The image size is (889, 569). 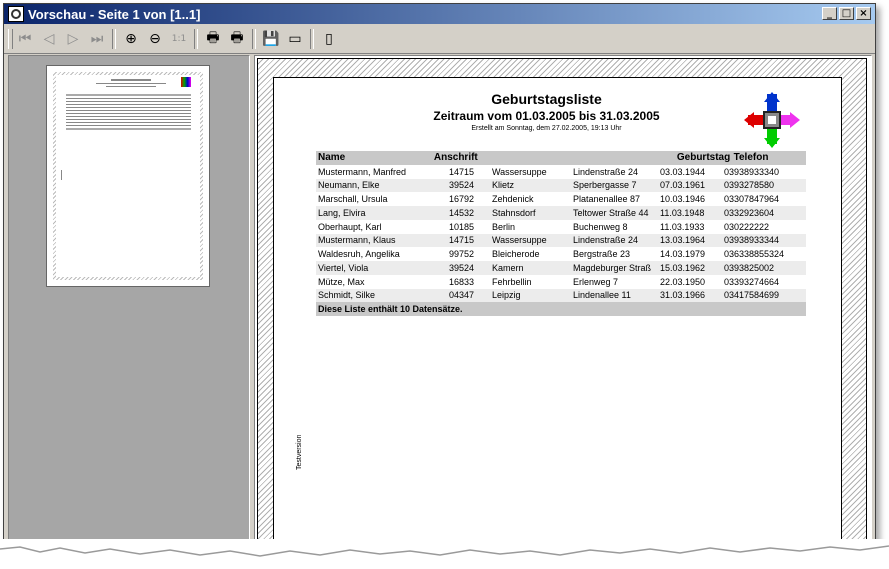 I want to click on cell-name: Neumann, Elke, so click(x=349, y=185).